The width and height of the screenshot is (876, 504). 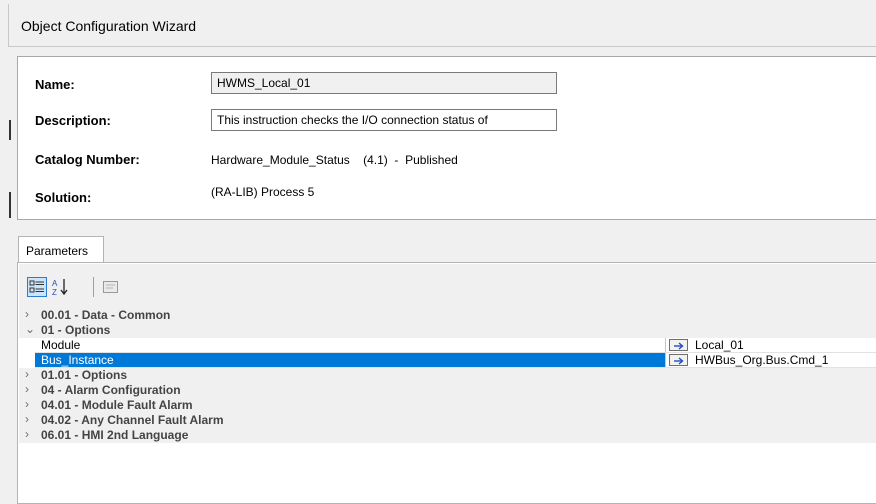 What do you see at coordinates (117, 405) in the screenshot?
I see `category-label: 04.01 - Module Fault Alarm` at bounding box center [117, 405].